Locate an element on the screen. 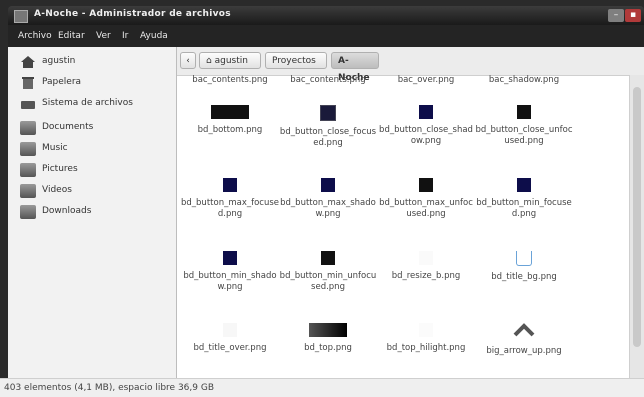 The height and width of the screenshot is (397, 644). vertical-scrollbar is located at coordinates (636, 226).